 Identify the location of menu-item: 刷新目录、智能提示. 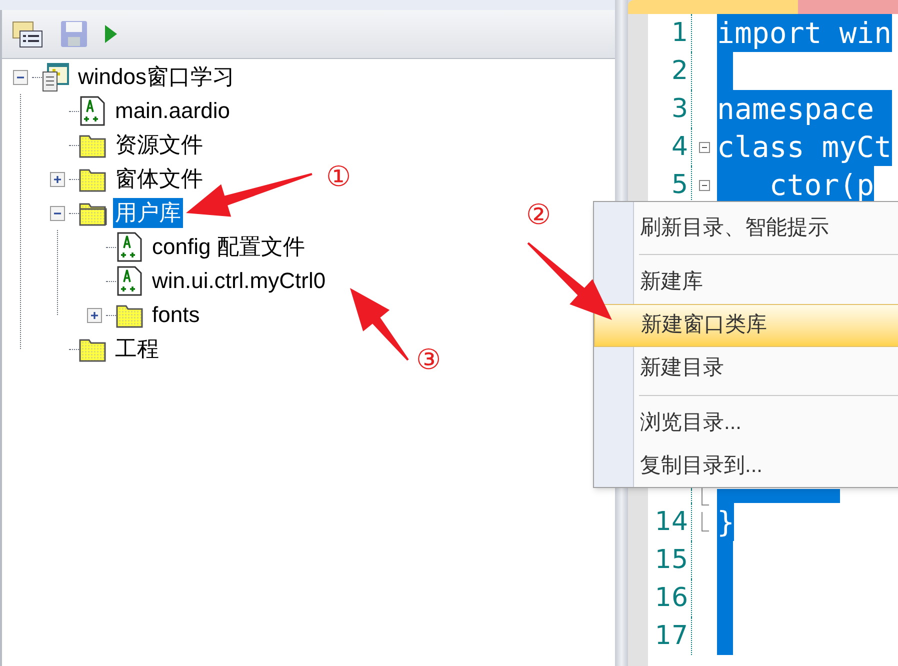
(766, 227).